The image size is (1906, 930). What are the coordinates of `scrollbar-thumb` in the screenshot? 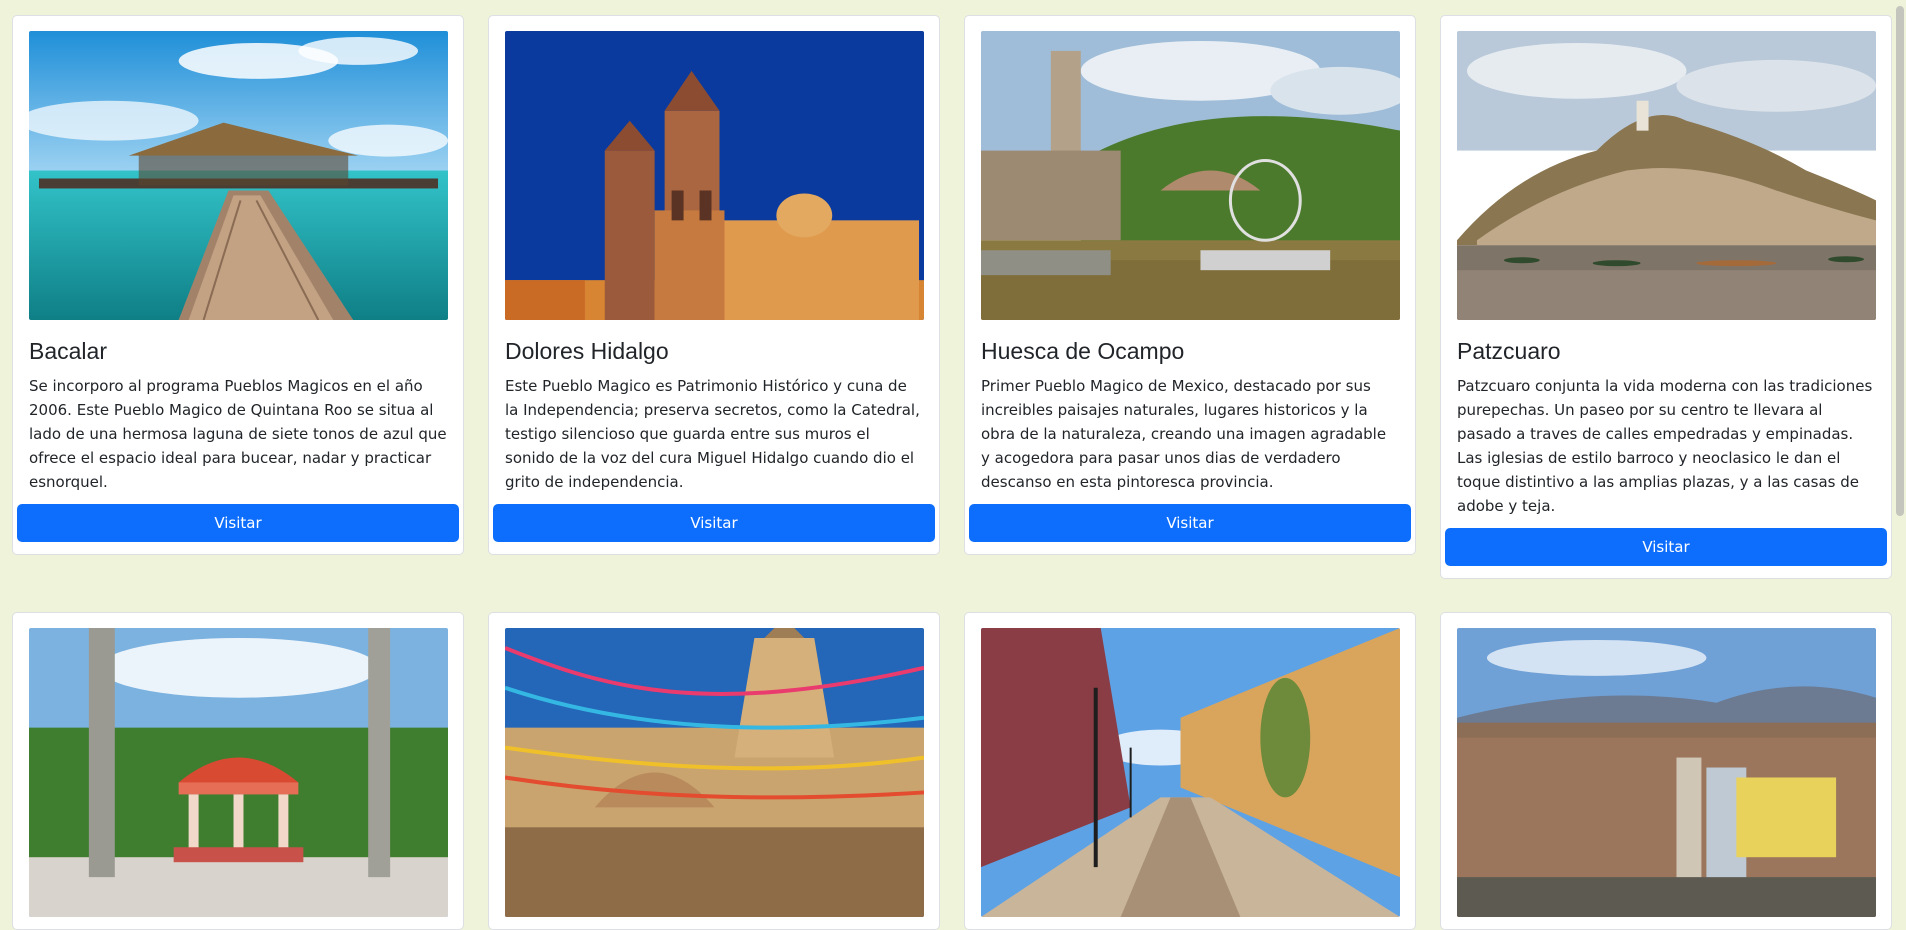 It's located at (1900, 261).